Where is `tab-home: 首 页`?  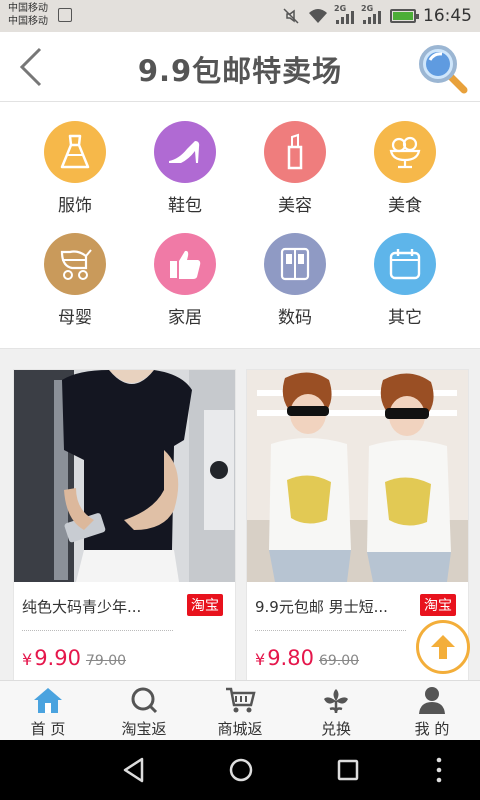
tab-home: 首 页 is located at coordinates (48, 710).